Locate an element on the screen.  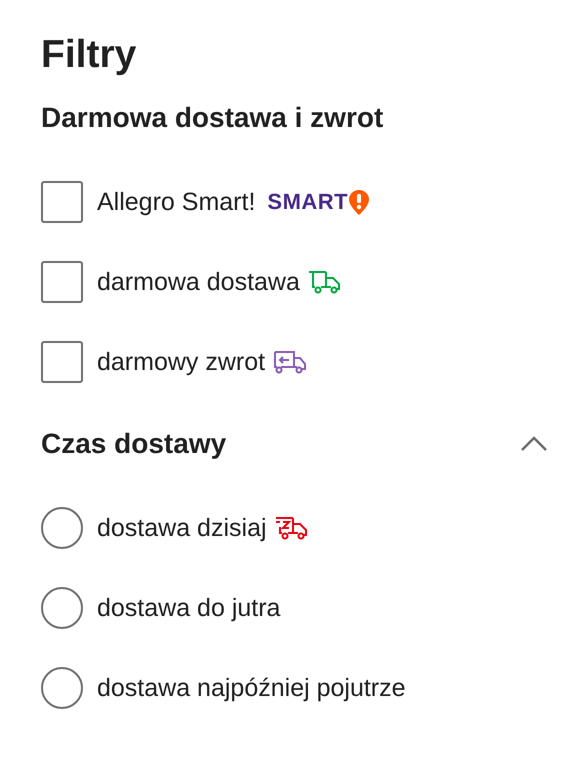
section-heading: Darmowa dostawa i zwrot is located at coordinates (212, 118).